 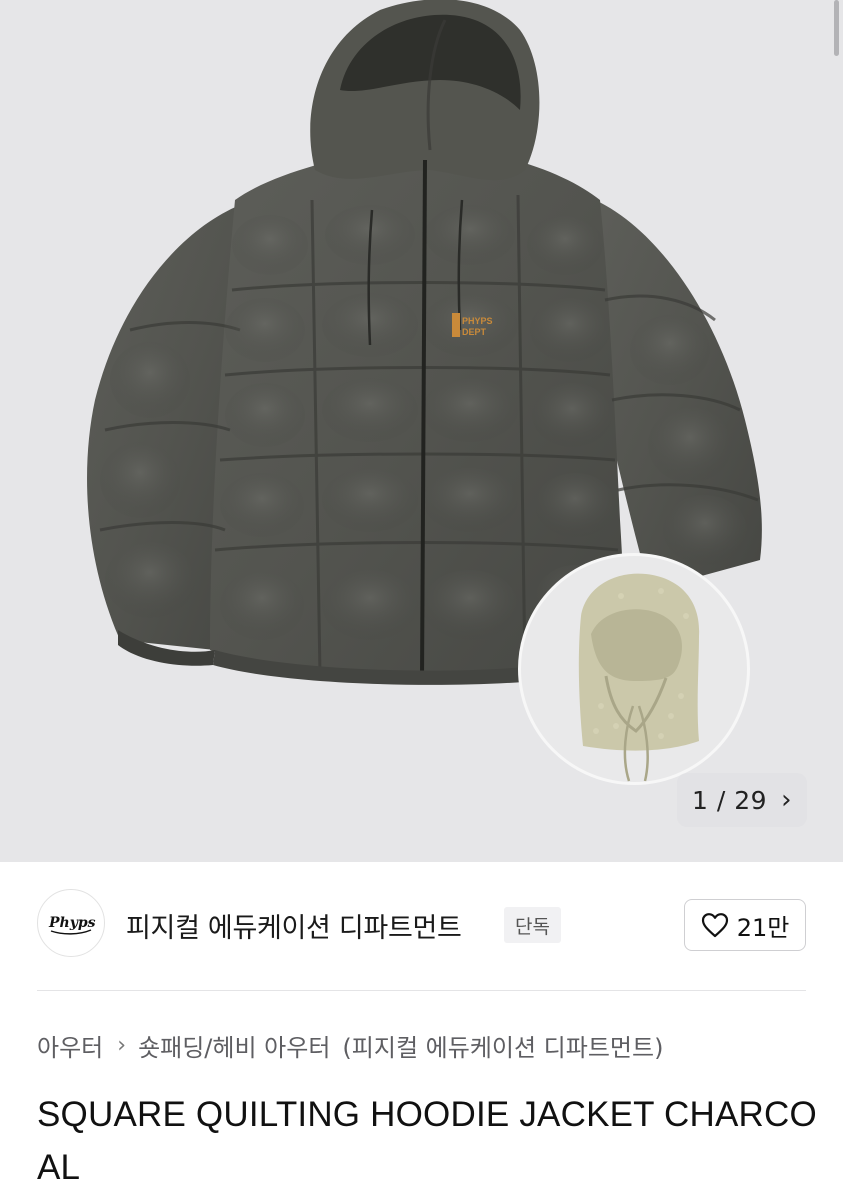 I want to click on total-image-count: 29, so click(x=751, y=800).